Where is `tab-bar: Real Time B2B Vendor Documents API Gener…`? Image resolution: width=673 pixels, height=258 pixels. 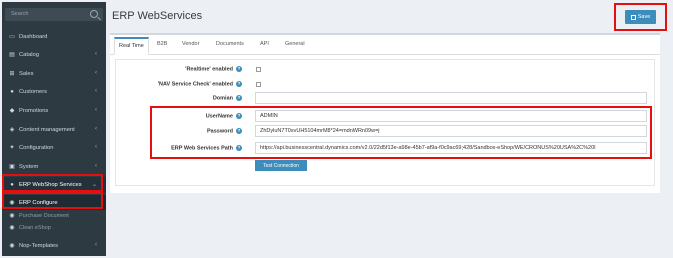 tab-bar: Real Time B2B Vendor Documents API Gener… is located at coordinates (385, 45).